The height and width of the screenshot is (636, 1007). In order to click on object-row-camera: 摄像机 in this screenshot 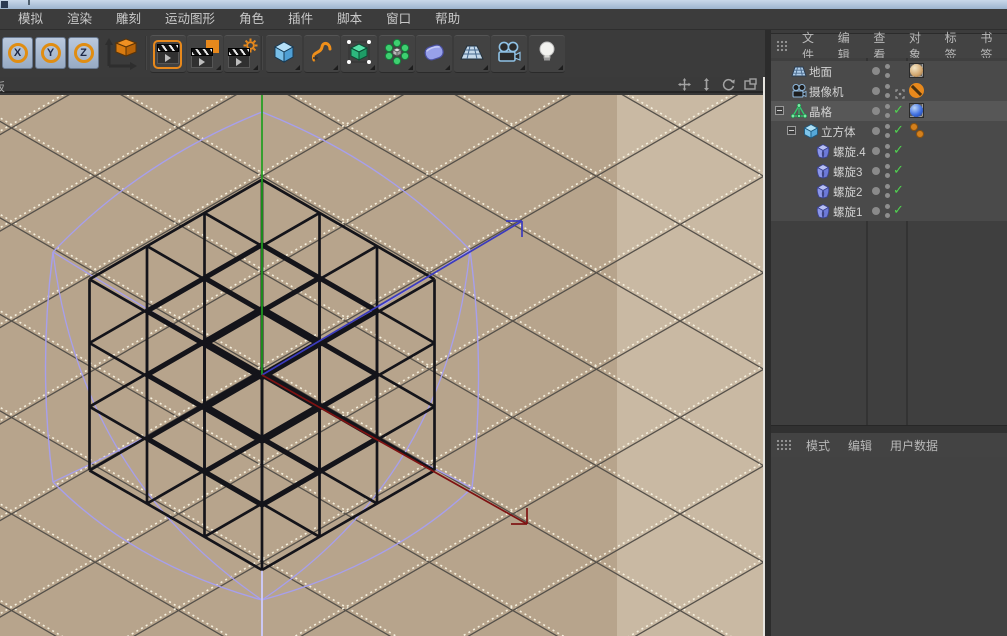, I will do `click(889, 91)`.